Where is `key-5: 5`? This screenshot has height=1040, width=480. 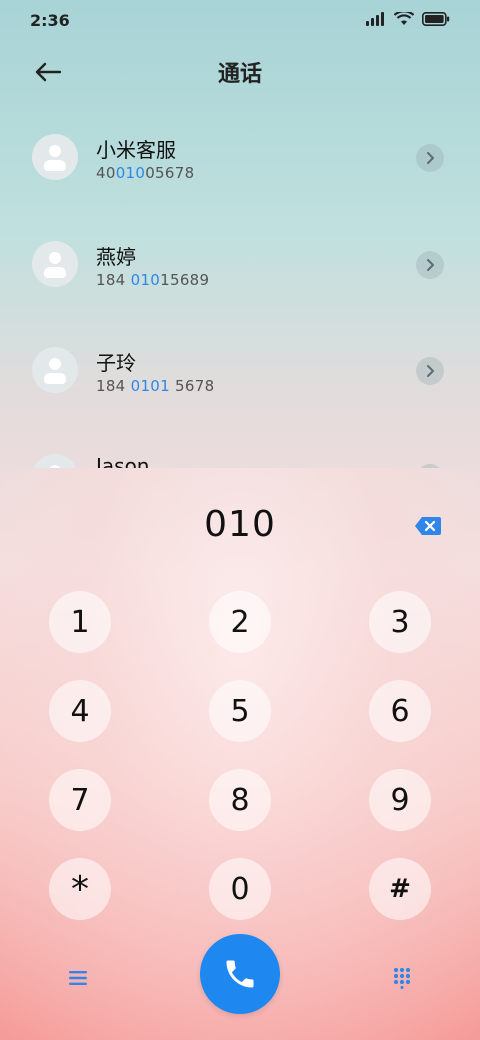
key-5: 5 is located at coordinates (240, 711).